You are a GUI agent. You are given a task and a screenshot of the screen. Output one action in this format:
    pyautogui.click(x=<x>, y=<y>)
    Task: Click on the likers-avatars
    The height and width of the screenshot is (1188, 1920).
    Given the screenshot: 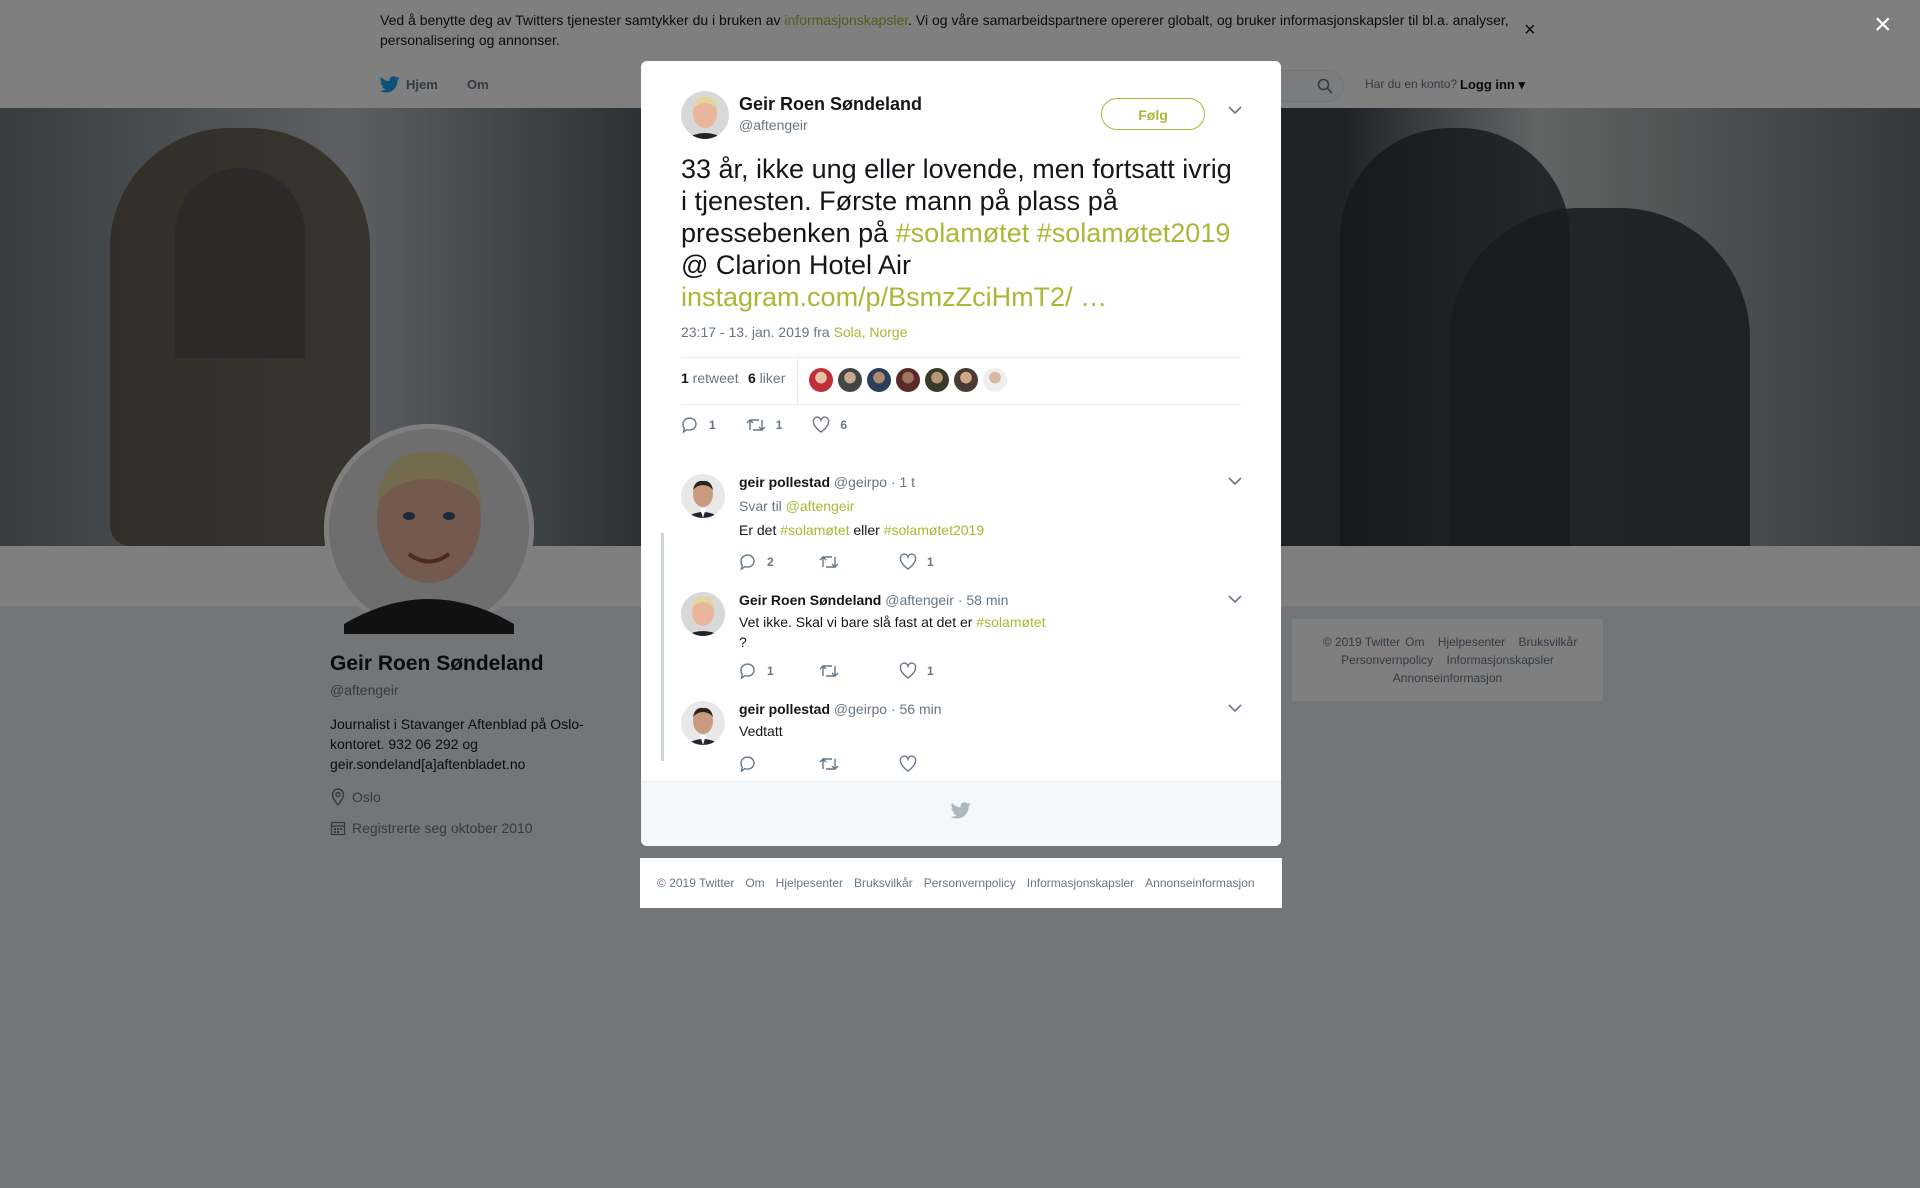 What is the action you would take?
    pyautogui.click(x=908, y=380)
    